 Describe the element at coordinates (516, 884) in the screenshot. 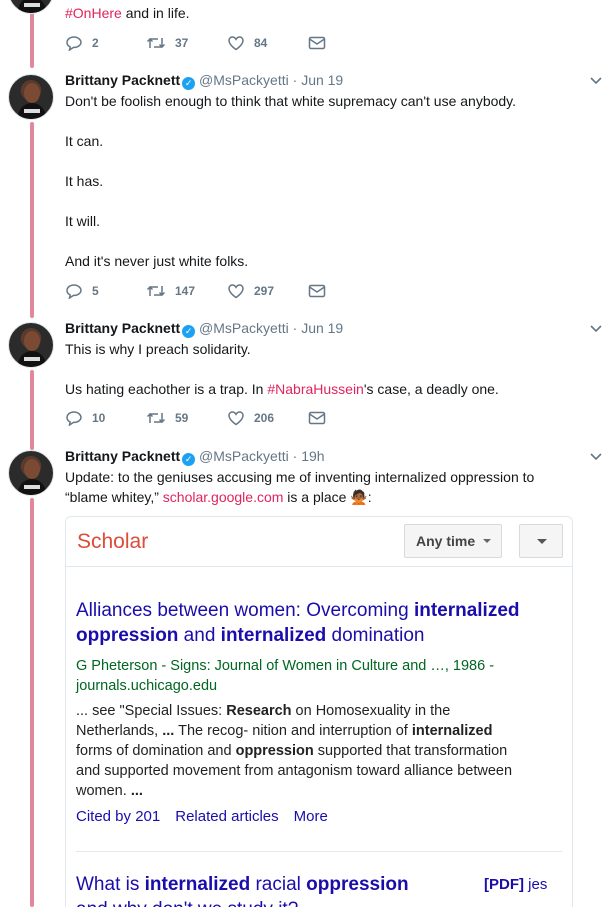

I see `pdf-source: [PDF] jes` at that location.